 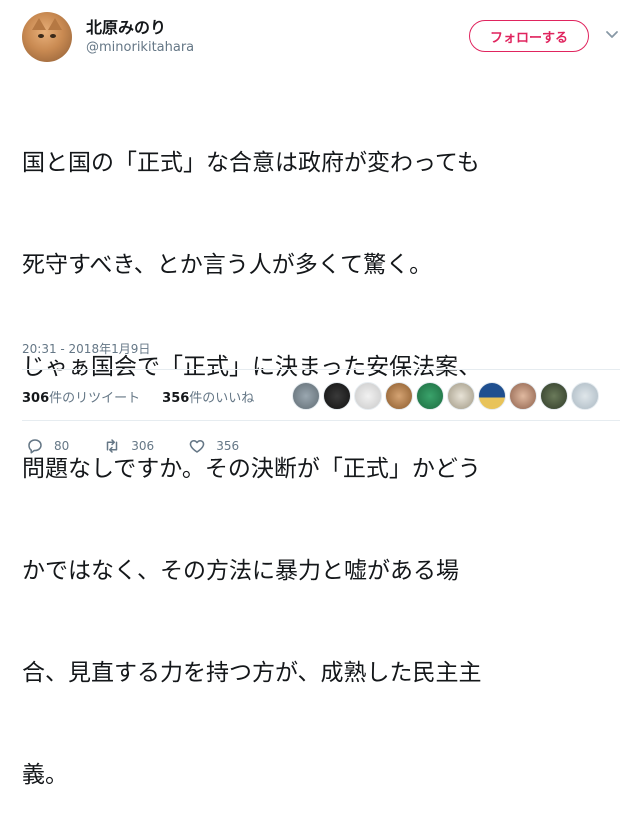 What do you see at coordinates (36, 398) in the screenshot?
I see `retweets-count: 306` at bounding box center [36, 398].